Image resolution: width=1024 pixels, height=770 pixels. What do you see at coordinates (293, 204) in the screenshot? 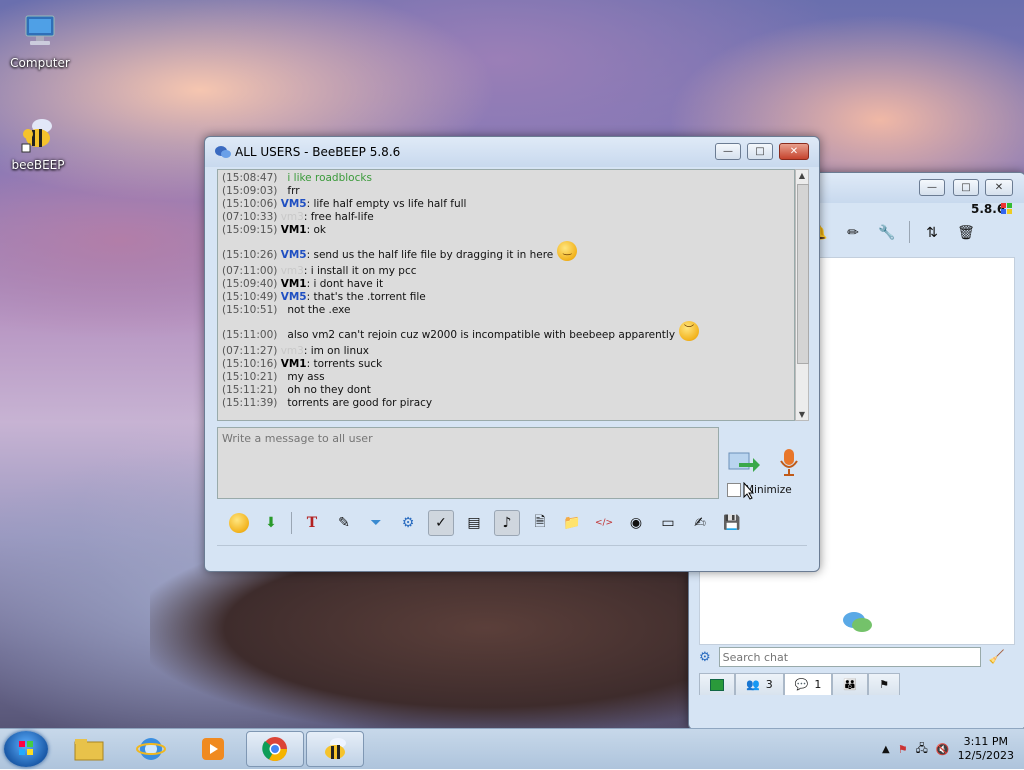
I see `message-sender: VM5` at bounding box center [293, 204].